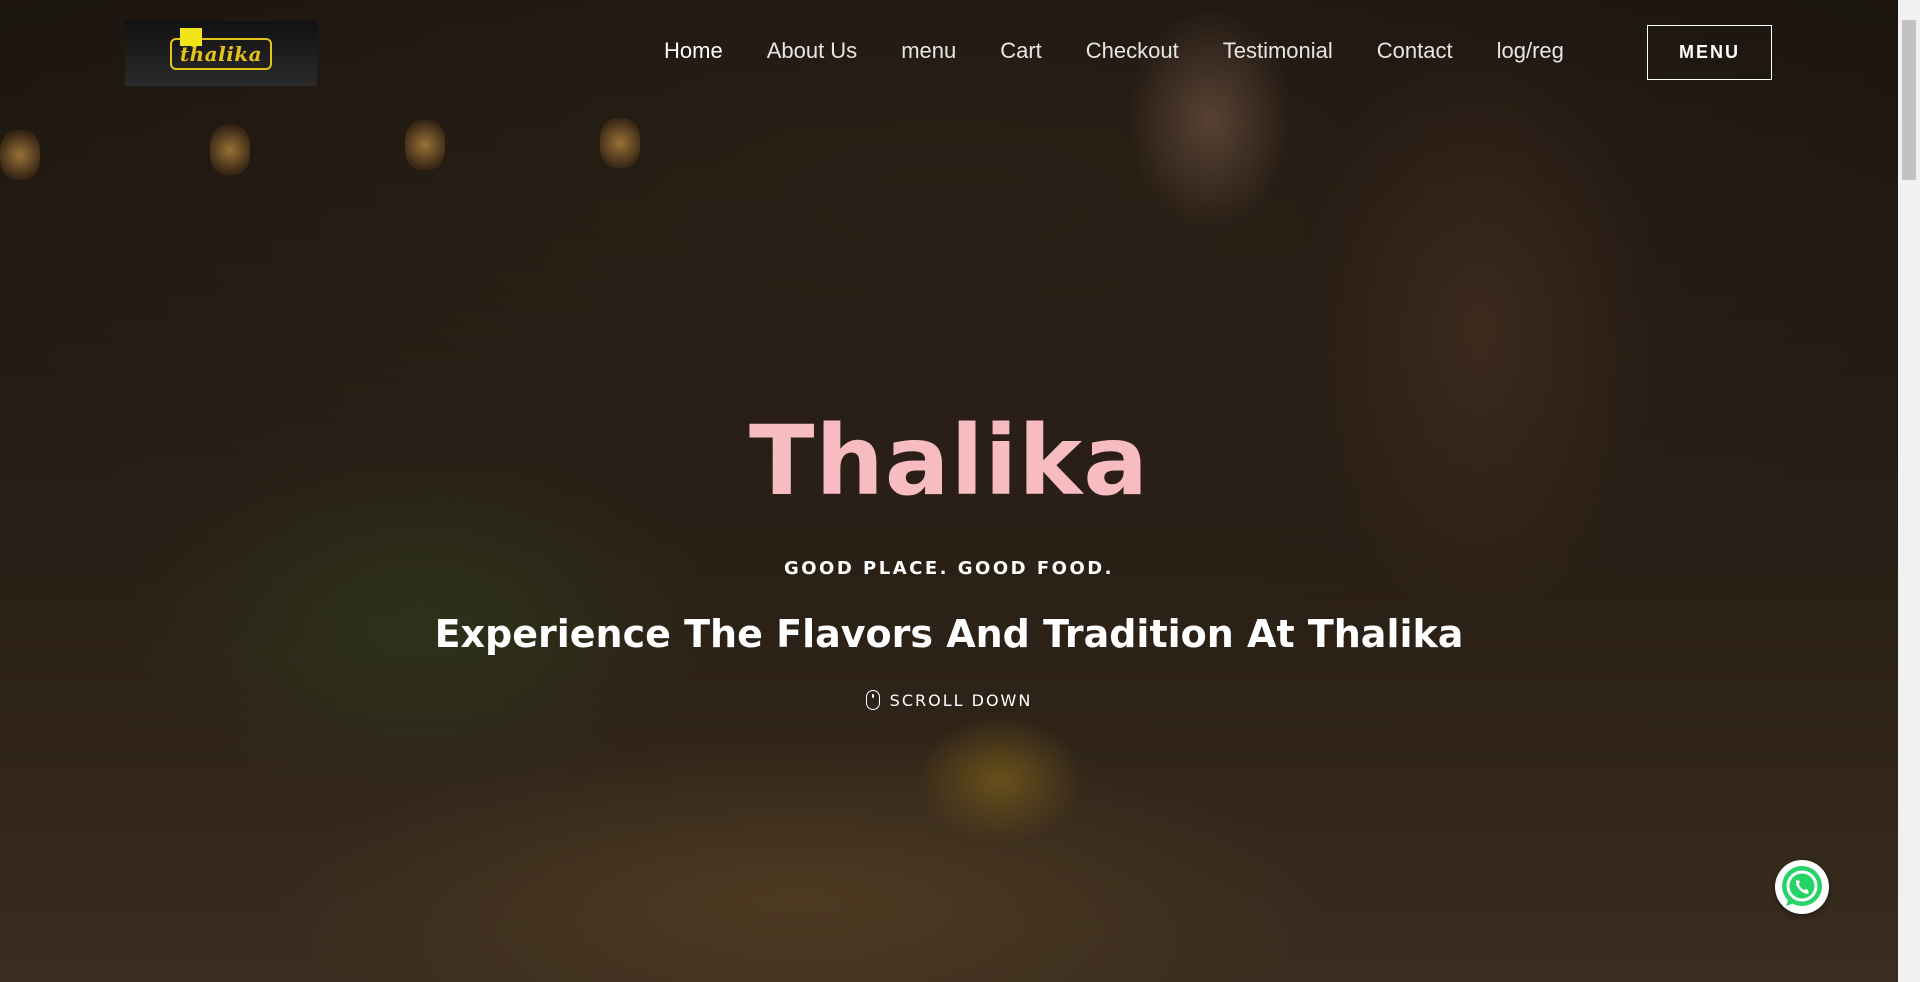  Describe the element at coordinates (1278, 51) in the screenshot. I see `nav-testimonial: Testimonial` at that location.